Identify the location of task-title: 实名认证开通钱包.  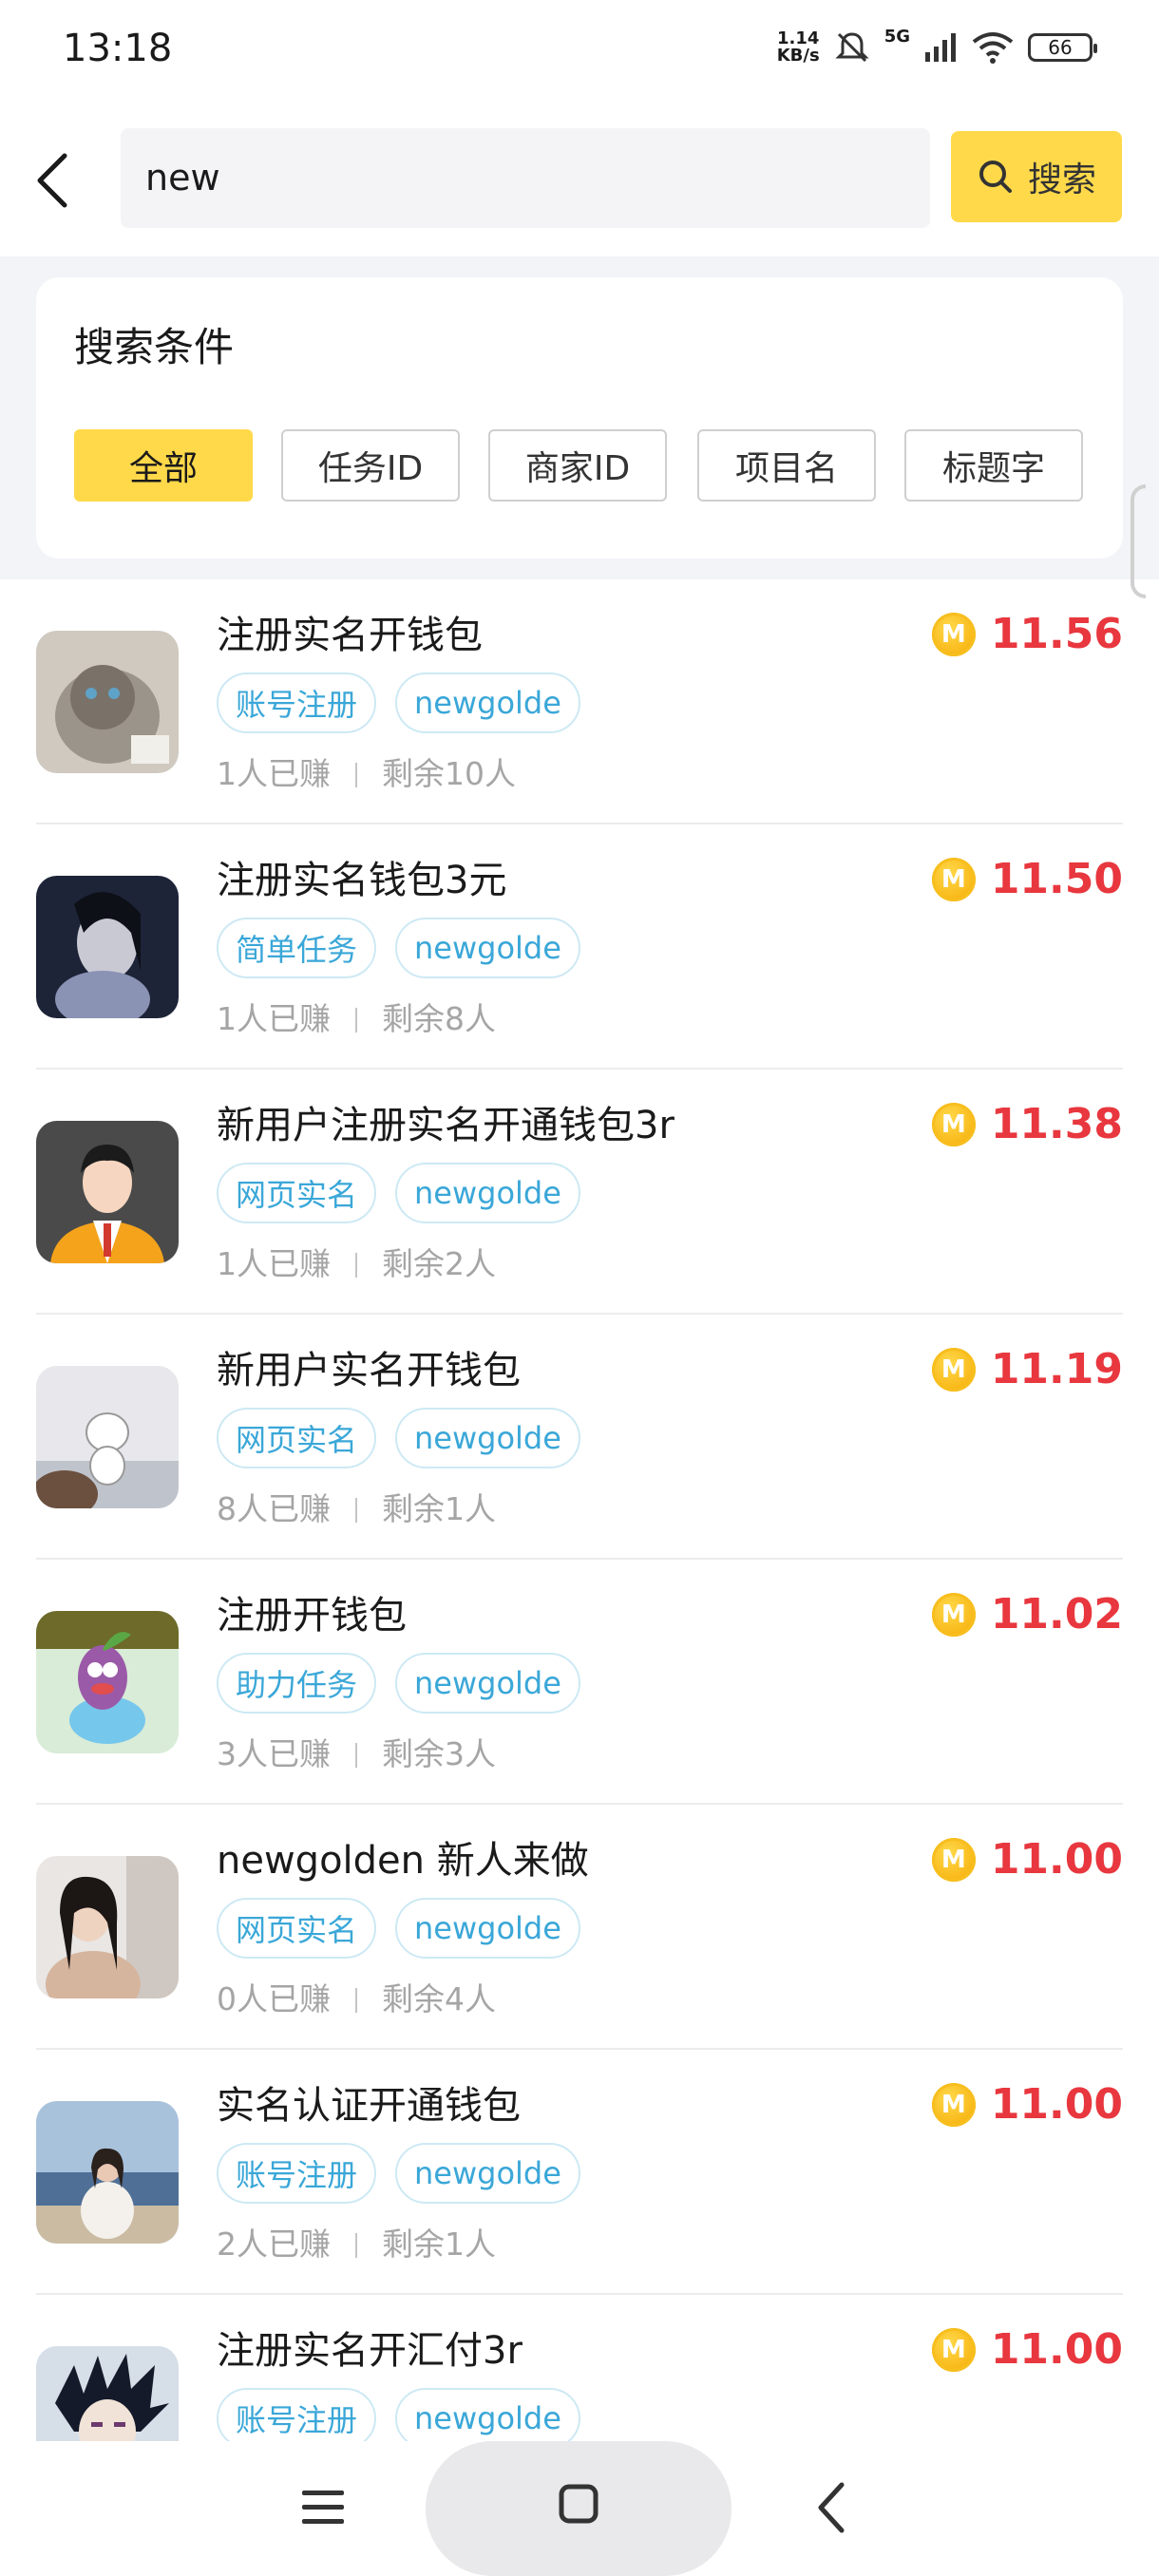
(369, 2106).